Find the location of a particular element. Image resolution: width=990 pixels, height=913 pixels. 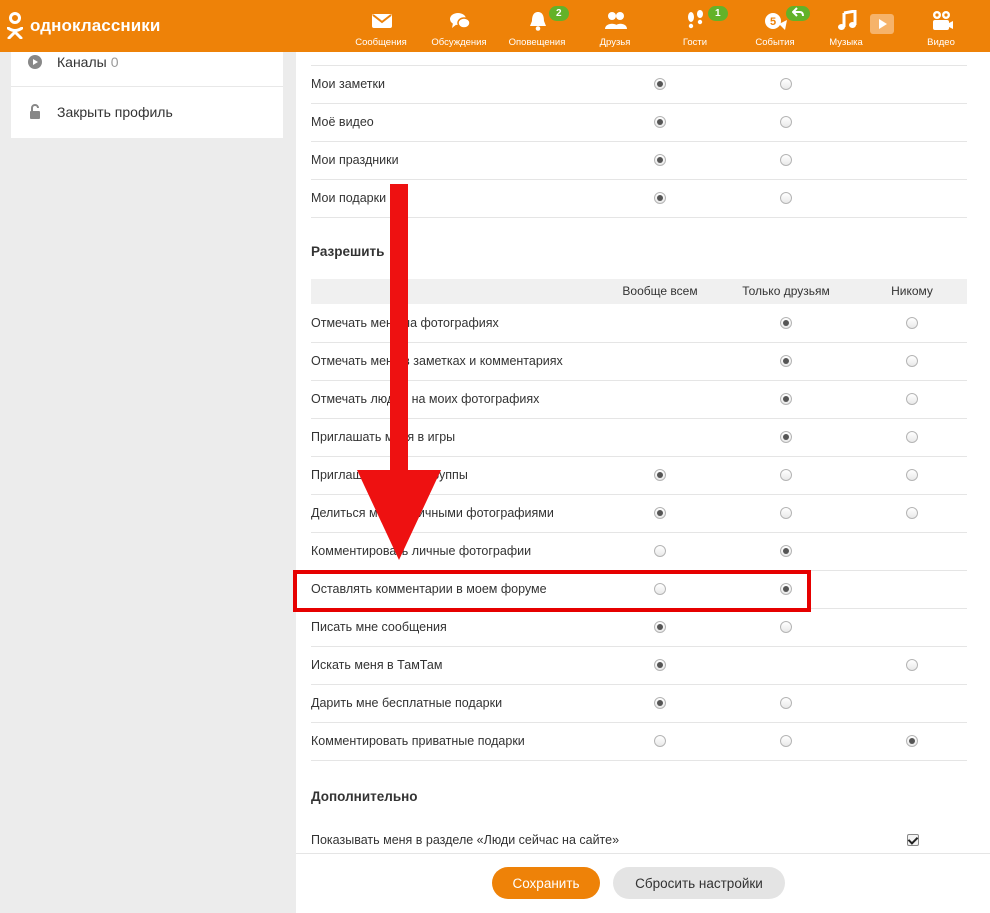

column-header-nobody: Никому is located at coordinates (912, 291).